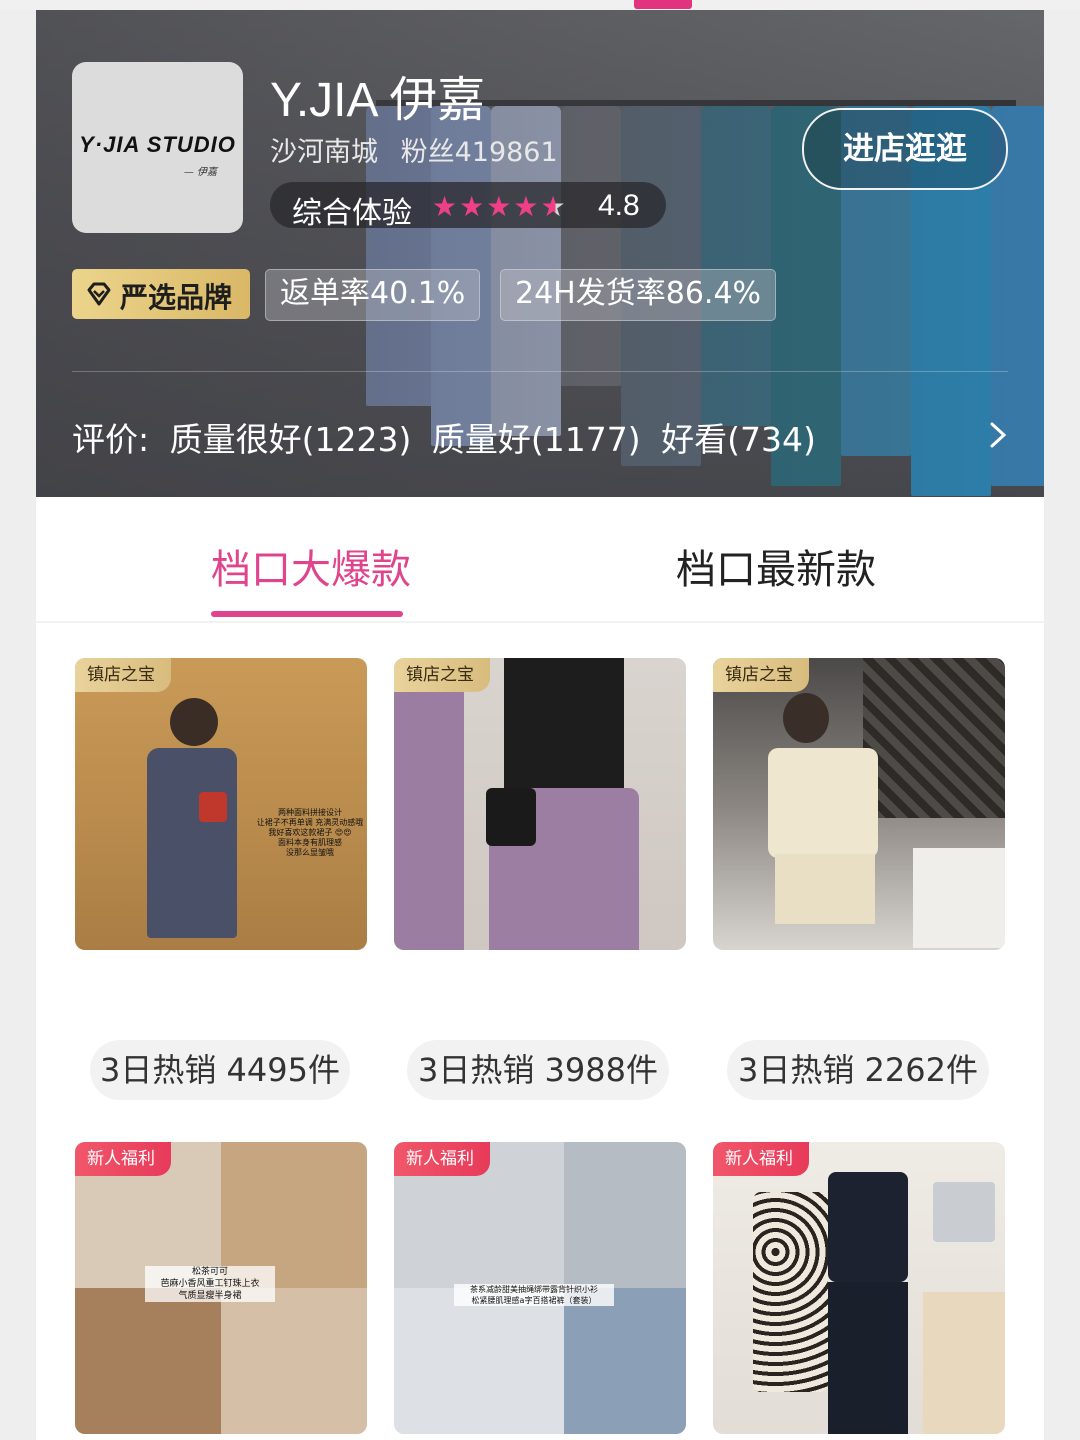 The image size is (1080, 1440). I want to click on shop-fans: 粉丝419861, so click(479, 152).